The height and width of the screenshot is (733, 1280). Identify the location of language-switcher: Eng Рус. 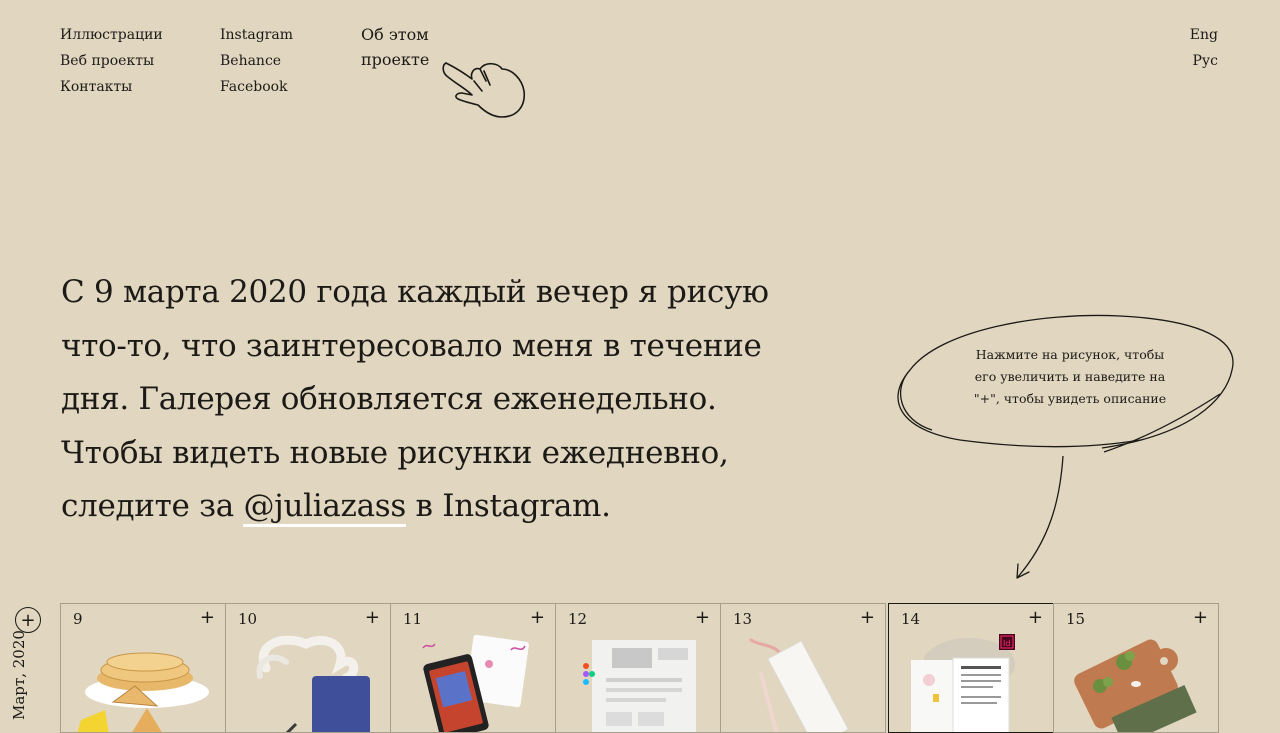
(1204, 48).